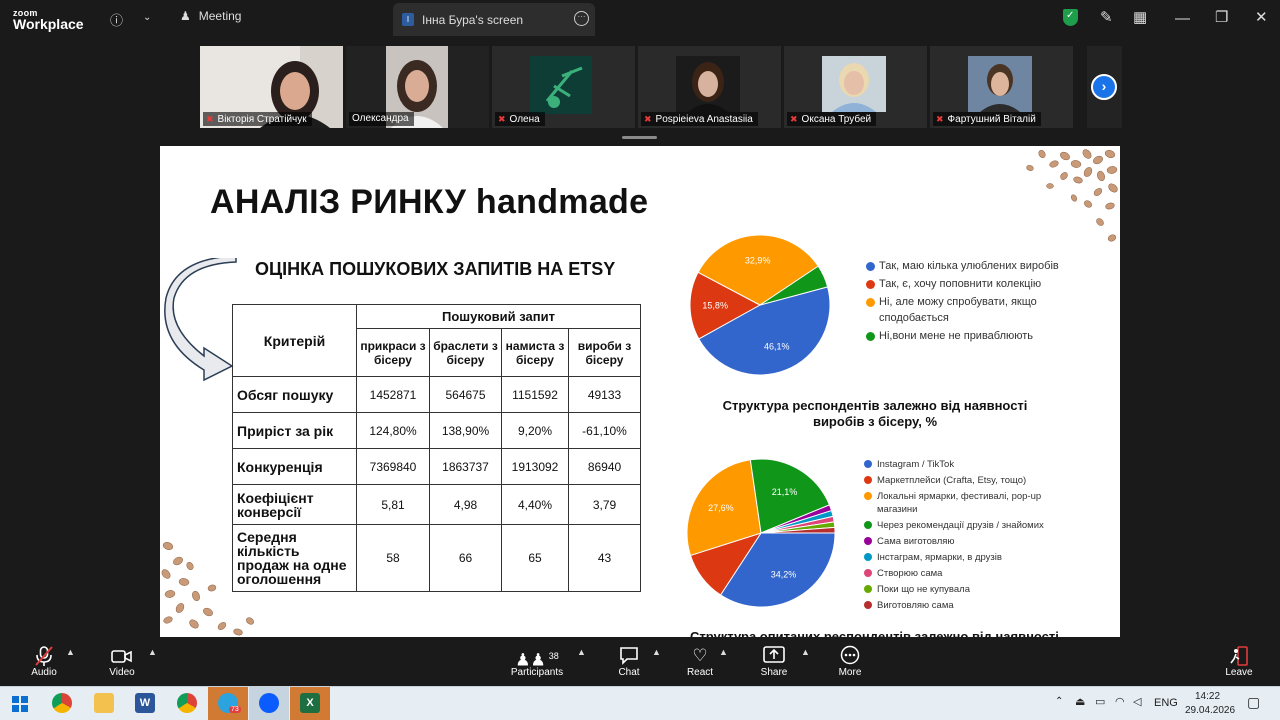 Image resolution: width=1280 pixels, height=720 pixels. I want to click on column-header: намиста з бісеру, so click(535, 352).